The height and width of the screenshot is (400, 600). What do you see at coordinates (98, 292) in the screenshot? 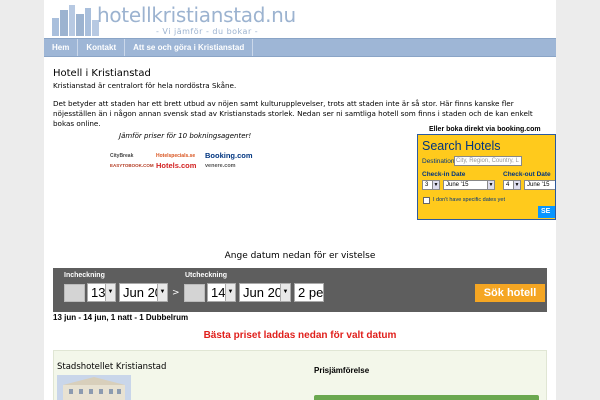
I see `checkin-day-value: 13` at bounding box center [98, 292].